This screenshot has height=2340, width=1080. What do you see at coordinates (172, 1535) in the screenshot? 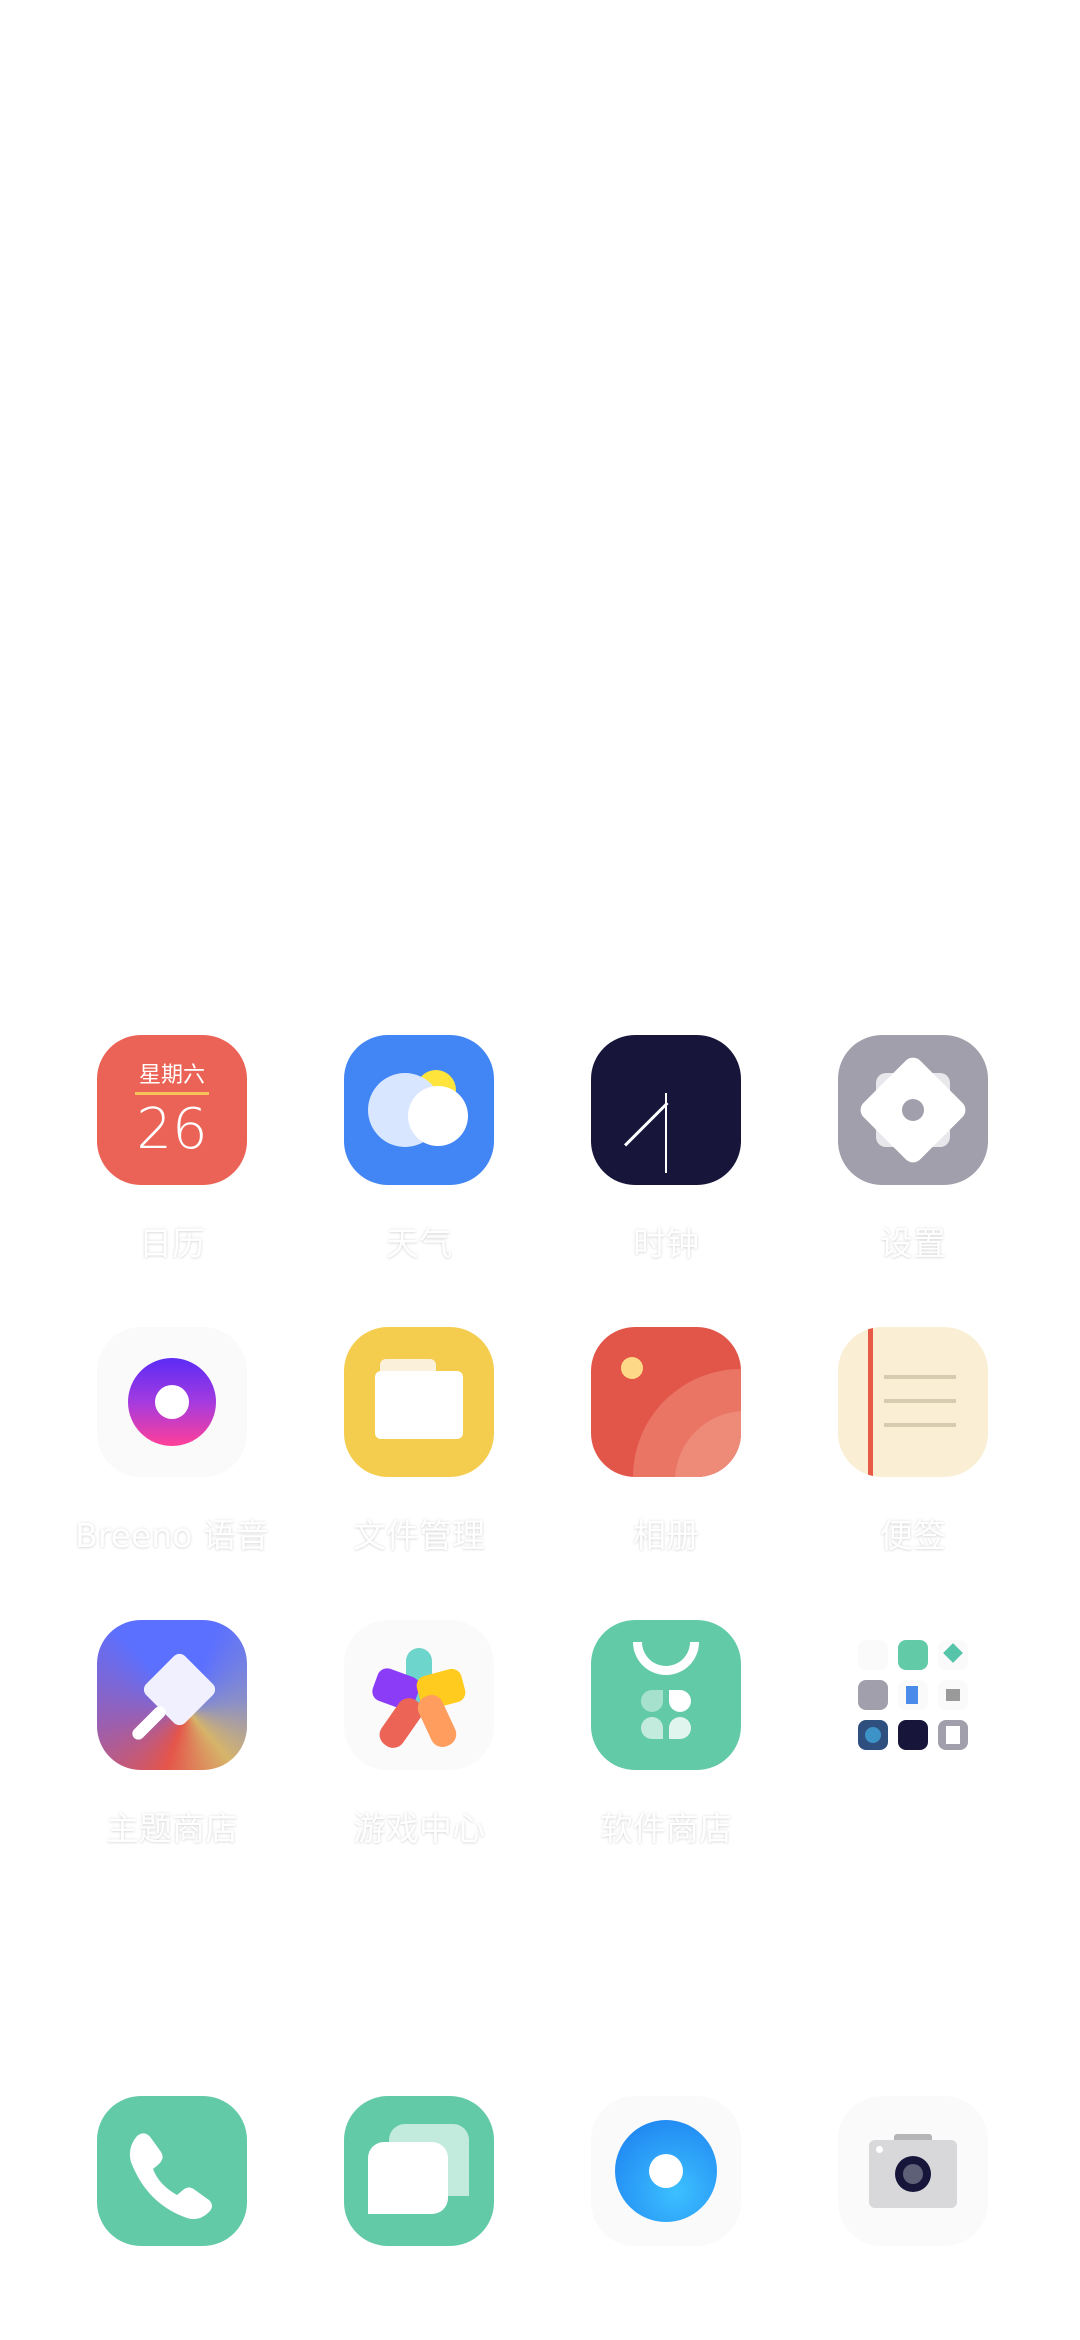
I see `app-label: Breeno 语音` at bounding box center [172, 1535].